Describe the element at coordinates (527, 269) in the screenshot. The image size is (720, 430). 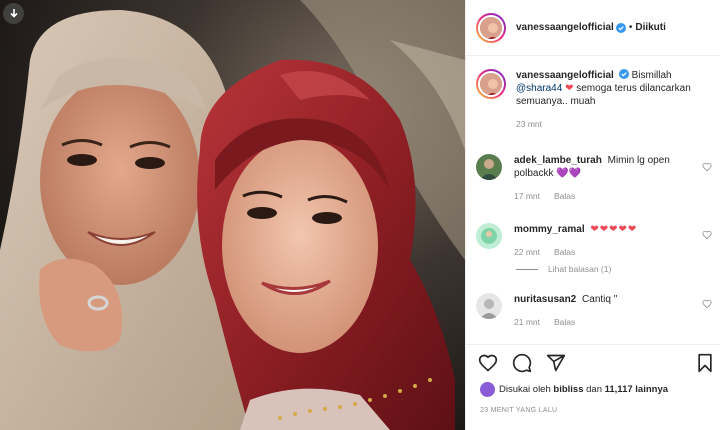
I see `replies-line` at that location.